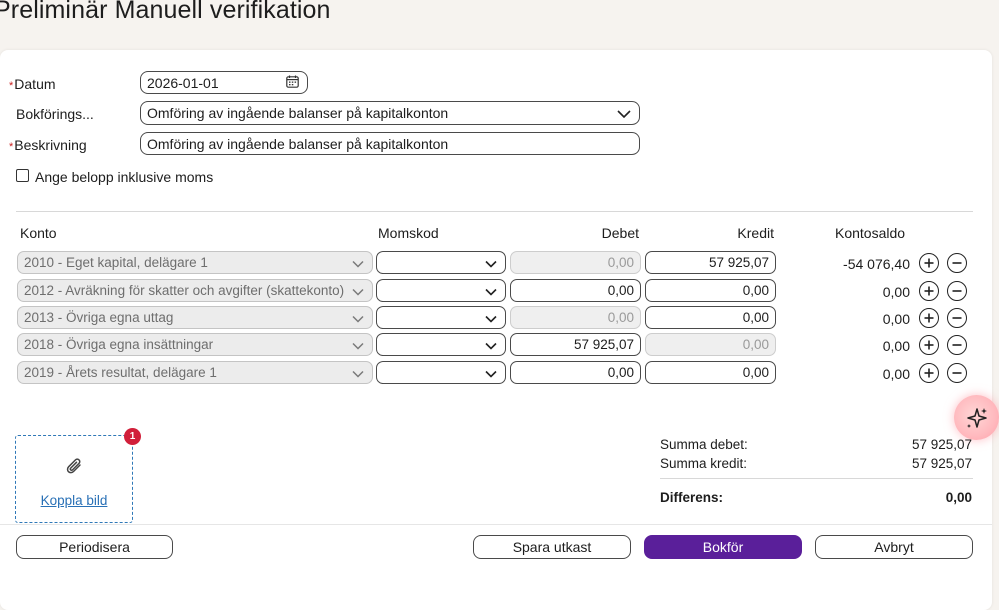  I want to click on kontosaldo-value: -54 076,40, so click(876, 264).